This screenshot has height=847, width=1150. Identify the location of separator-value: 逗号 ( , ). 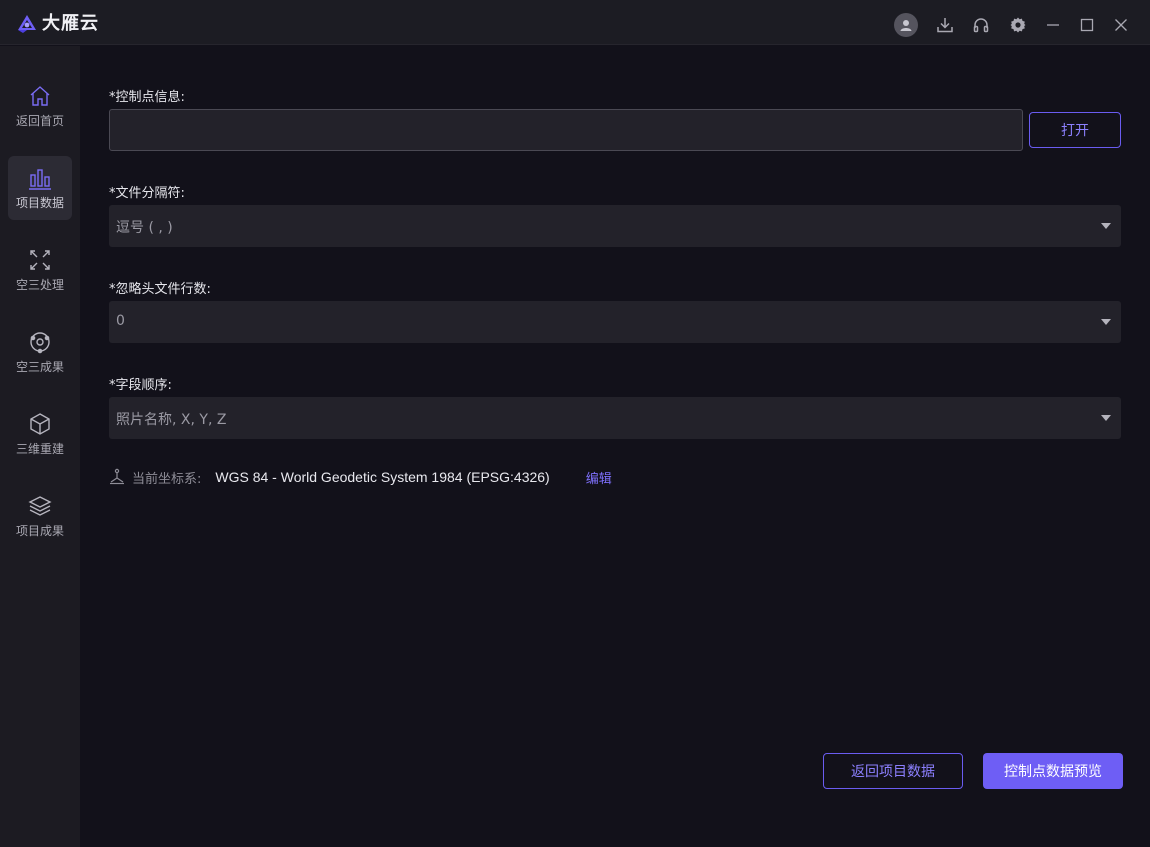
(144, 228).